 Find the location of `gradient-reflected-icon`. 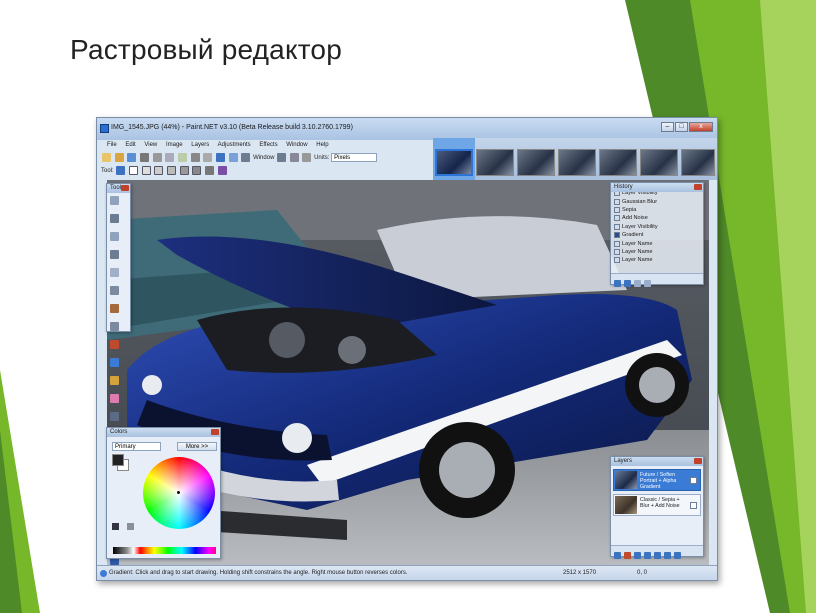

gradient-reflected-icon is located at coordinates (146, 170).